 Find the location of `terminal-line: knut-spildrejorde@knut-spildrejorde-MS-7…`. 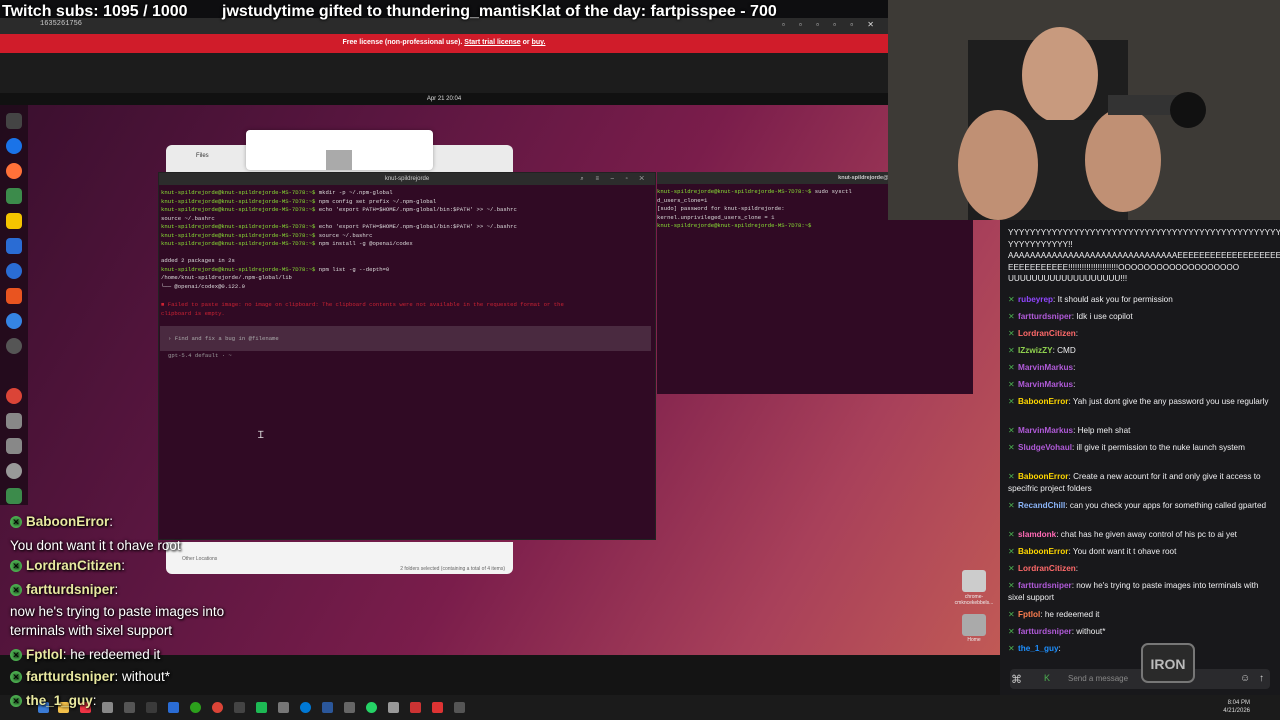

terminal-line: knut-spildrejorde@knut-spildrejorde-MS-7… is located at coordinates (339, 202).